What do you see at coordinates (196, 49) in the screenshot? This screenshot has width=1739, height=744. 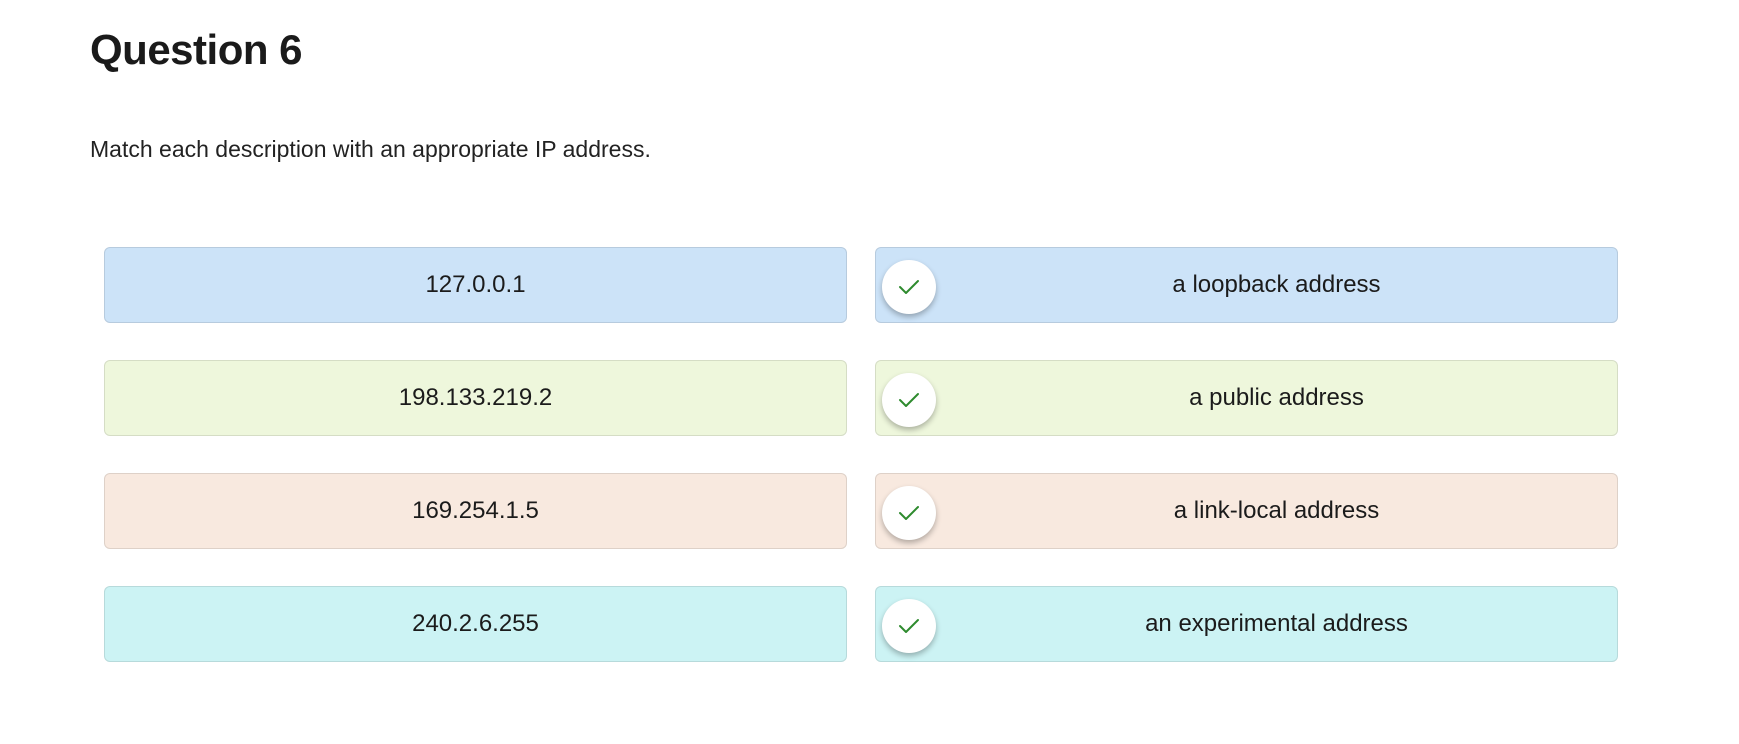 I see `question-title: Question 6` at bounding box center [196, 49].